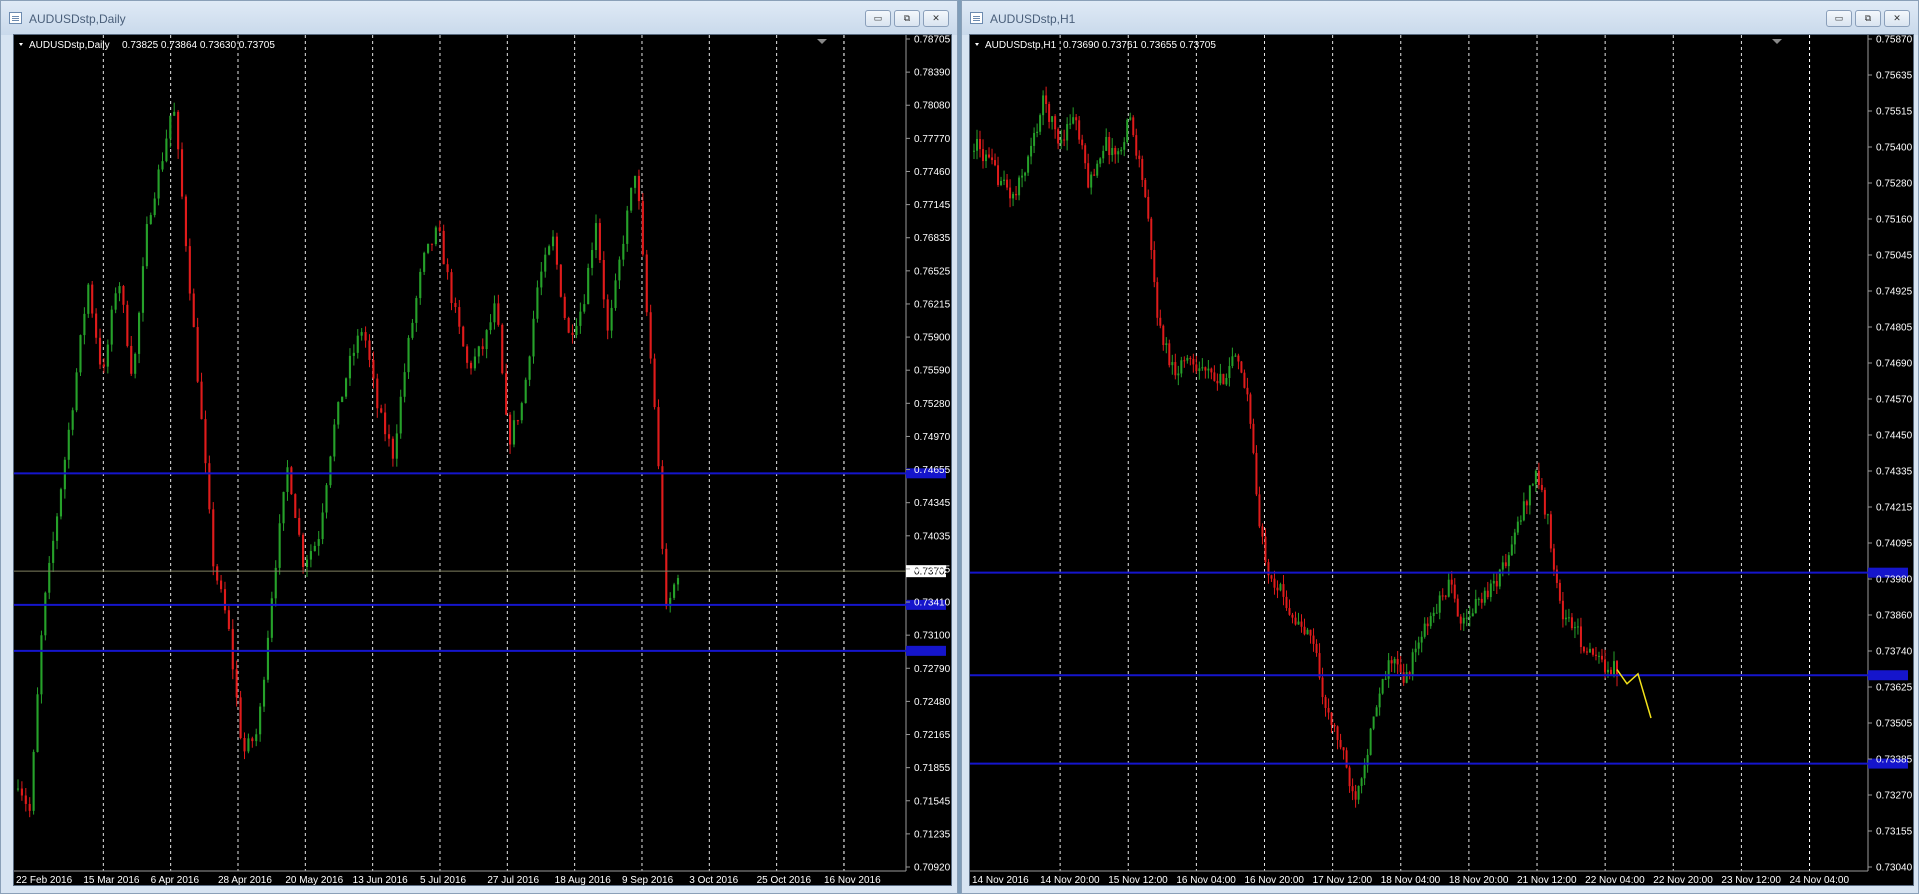 Image resolution: width=1919 pixels, height=894 pixels. What do you see at coordinates (932, 238) in the screenshot?
I see `y-axis-label: 0.76835` at bounding box center [932, 238].